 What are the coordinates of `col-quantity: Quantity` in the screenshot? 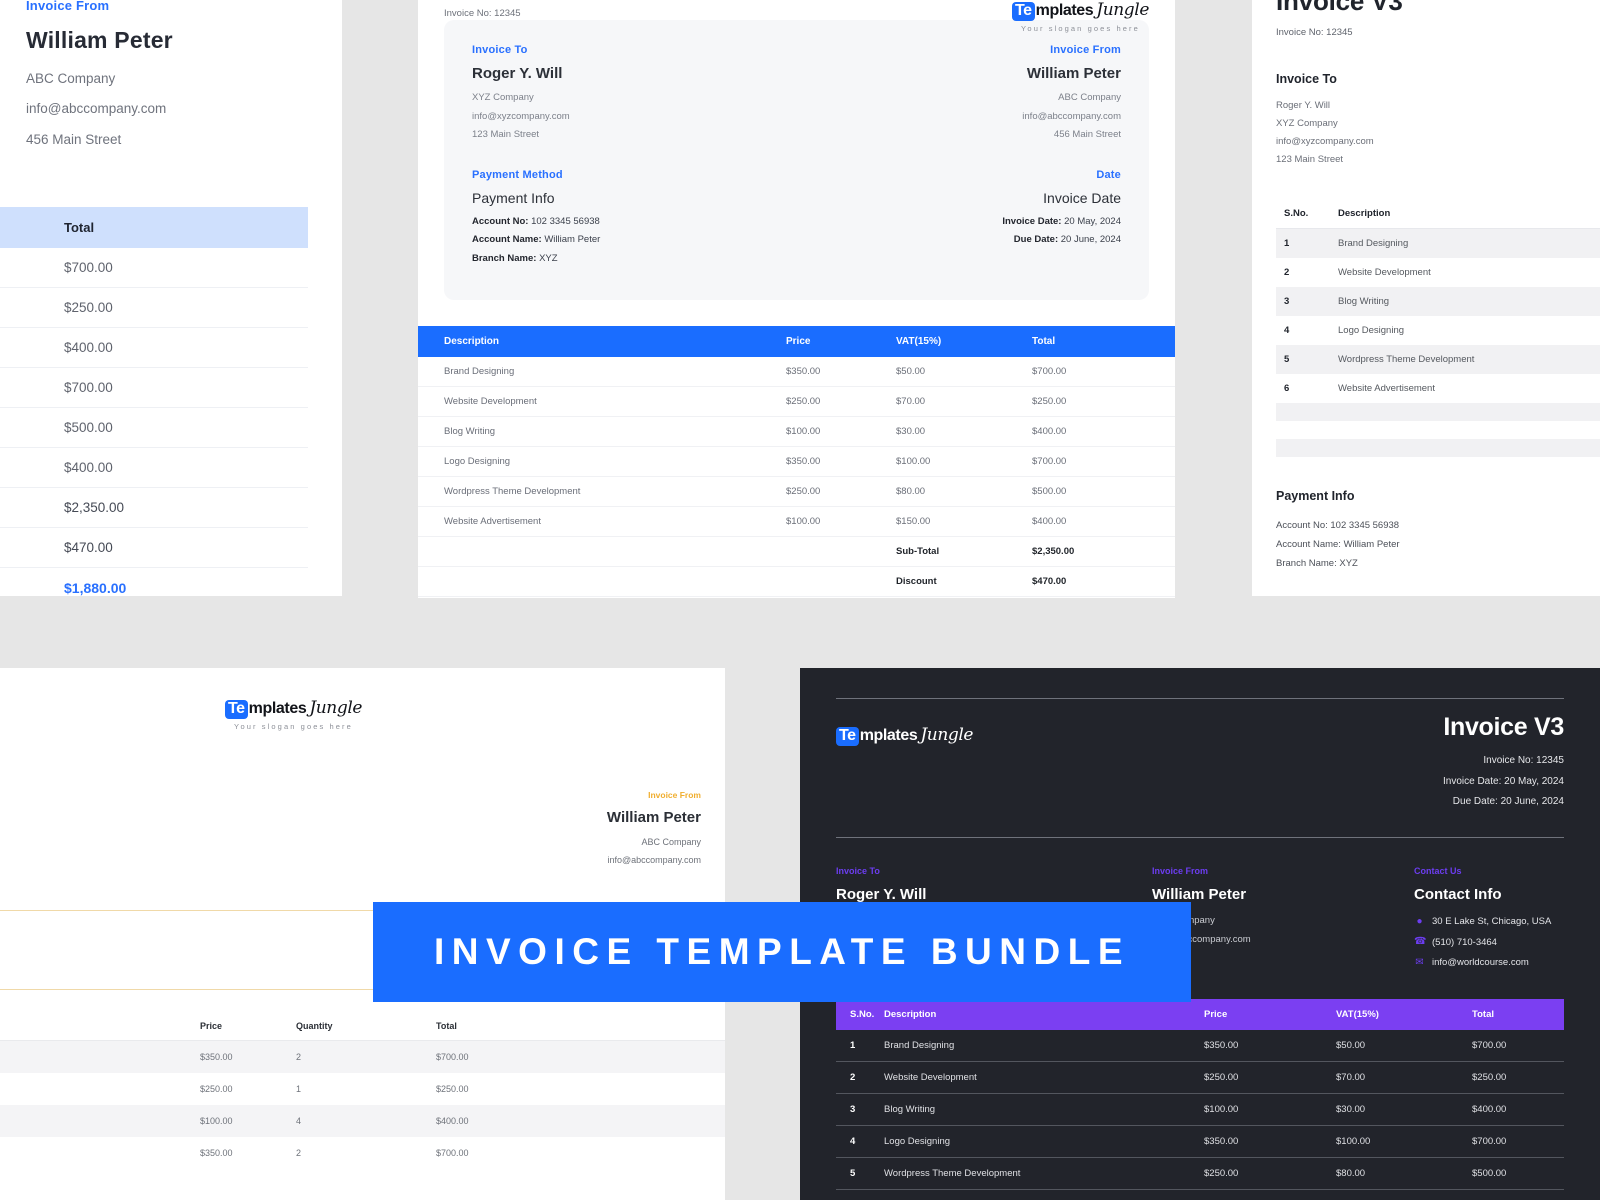 It's located at (366, 1027).